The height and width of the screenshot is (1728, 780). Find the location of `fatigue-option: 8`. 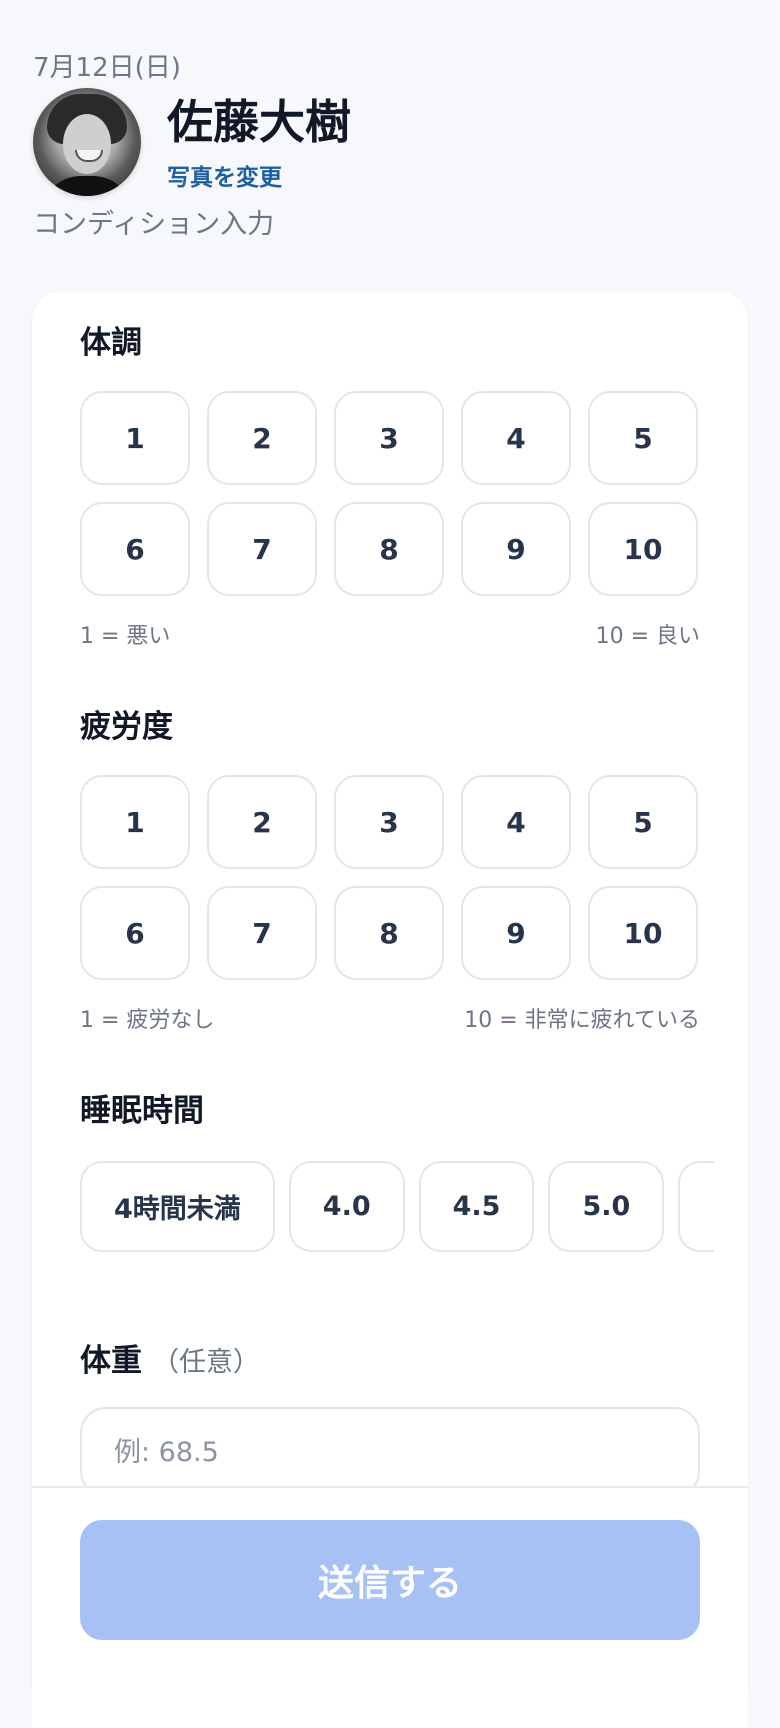

fatigue-option: 8 is located at coordinates (389, 933).